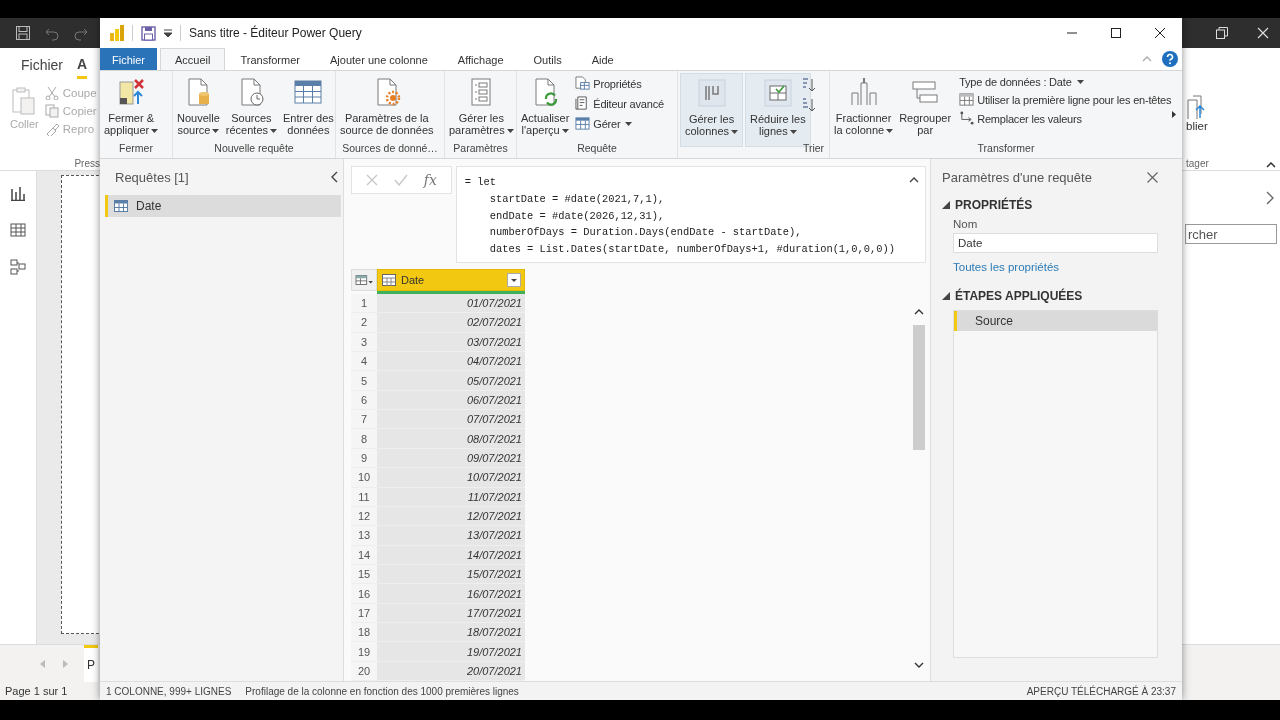  I want to click on maximize-icon, so click(1116, 33).